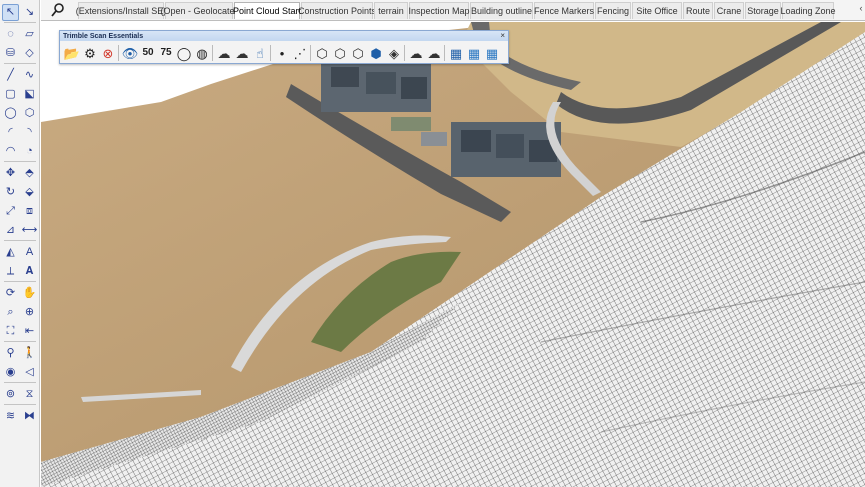 Image resolution: width=865 pixels, height=487 pixels. I want to click on panel-title: Trimble Scan Essentials, so click(103, 36).